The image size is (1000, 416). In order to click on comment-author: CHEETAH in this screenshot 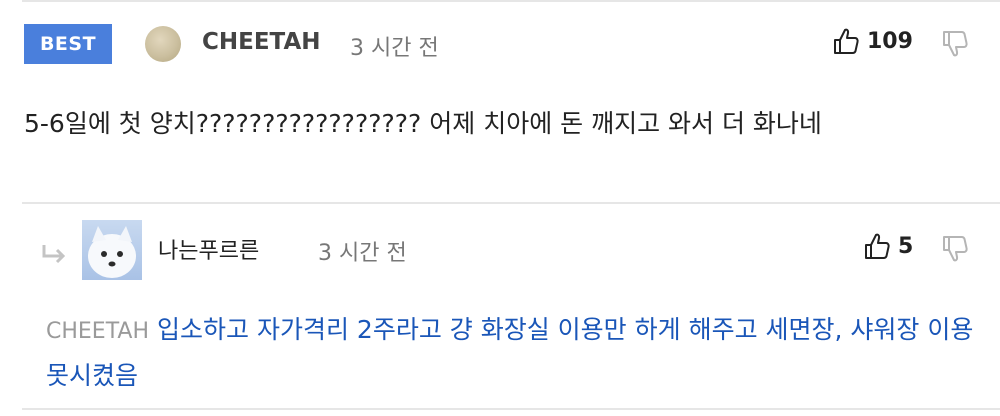, I will do `click(261, 42)`.